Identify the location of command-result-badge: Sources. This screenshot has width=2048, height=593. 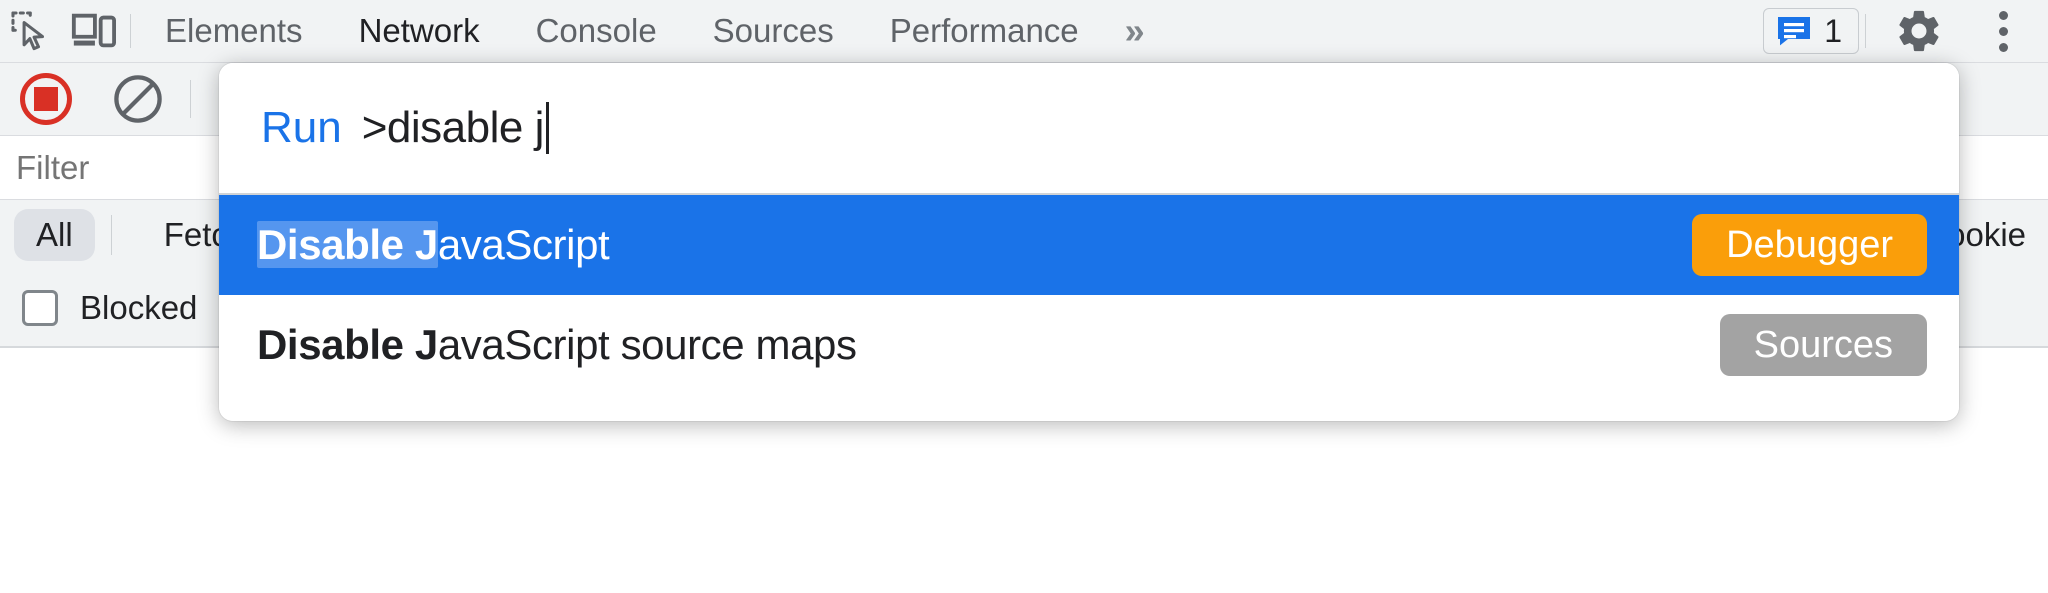
(1823, 345).